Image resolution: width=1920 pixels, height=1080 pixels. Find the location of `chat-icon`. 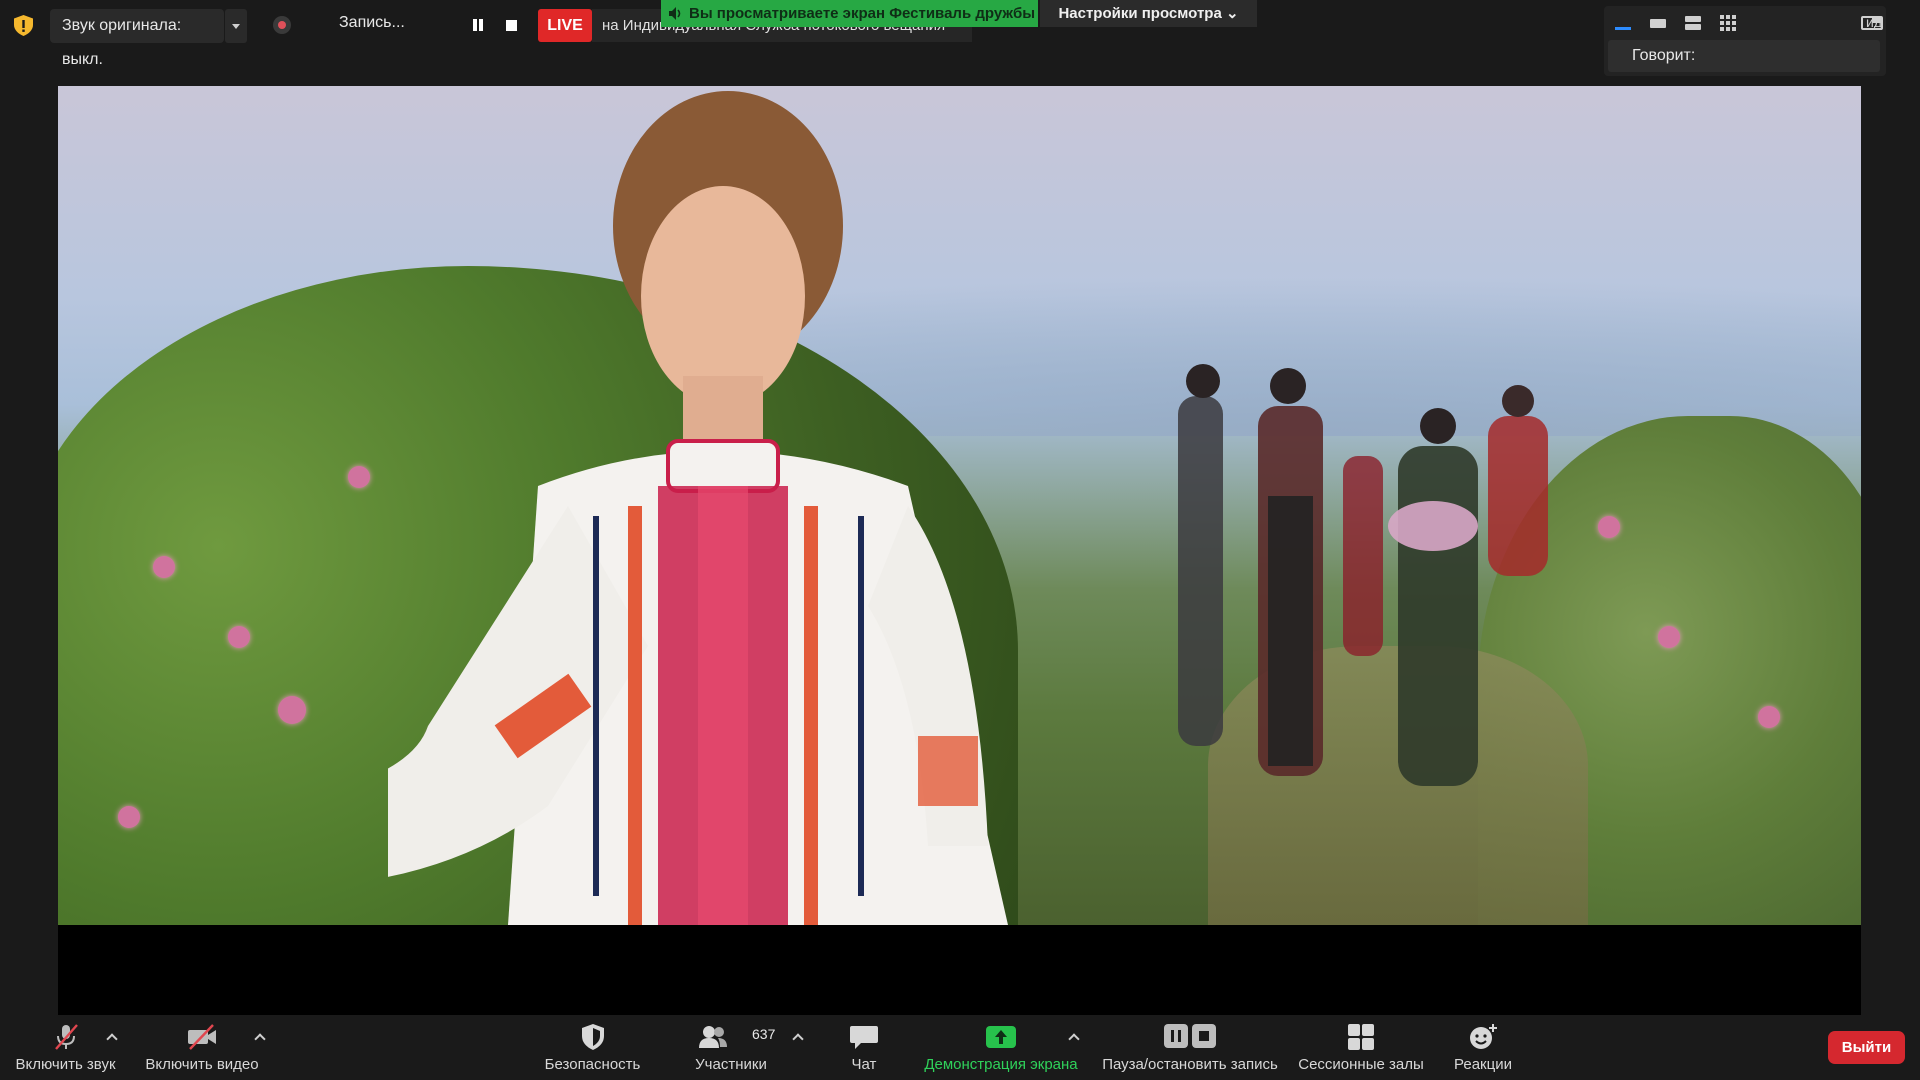

chat-icon is located at coordinates (864, 1037).